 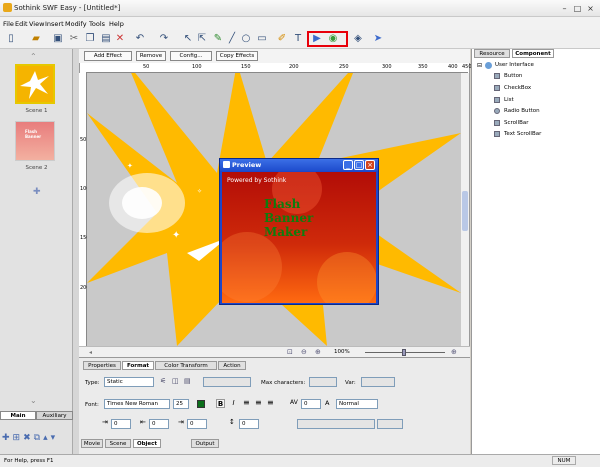 I want to click on text-tool-icon: T, so click(x=298, y=39).